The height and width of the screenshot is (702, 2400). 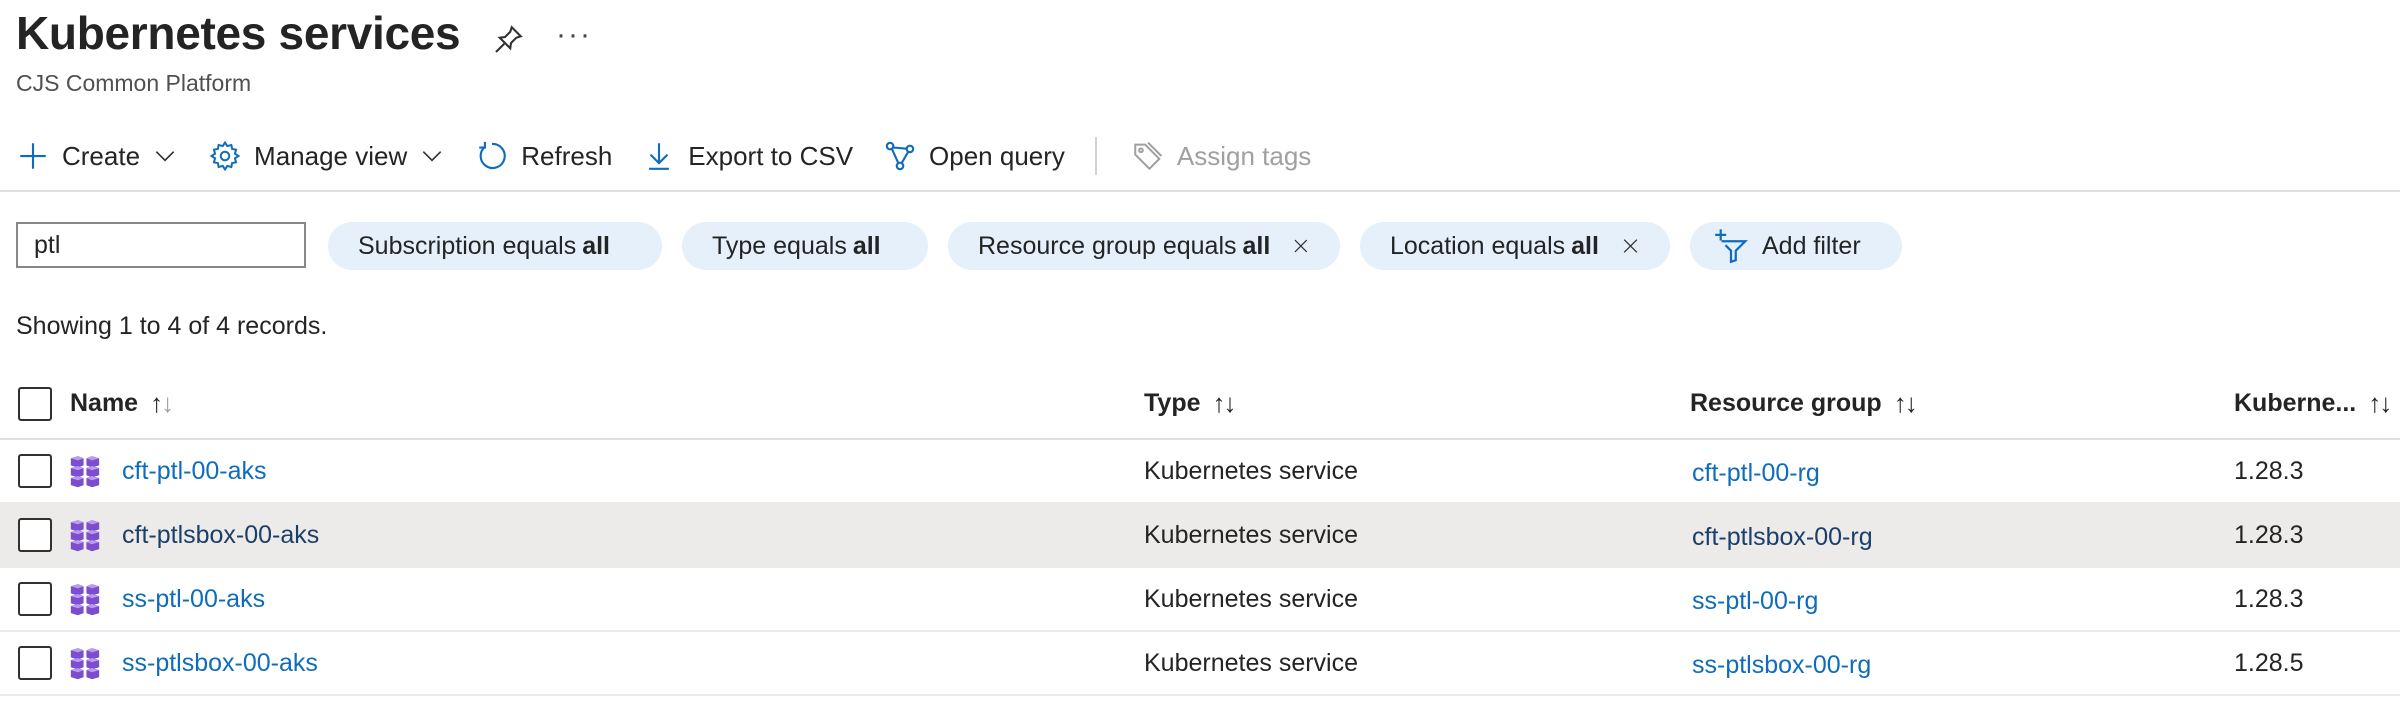 What do you see at coordinates (1478, 245) in the screenshot?
I see `location-filter-label: Location equals` at bounding box center [1478, 245].